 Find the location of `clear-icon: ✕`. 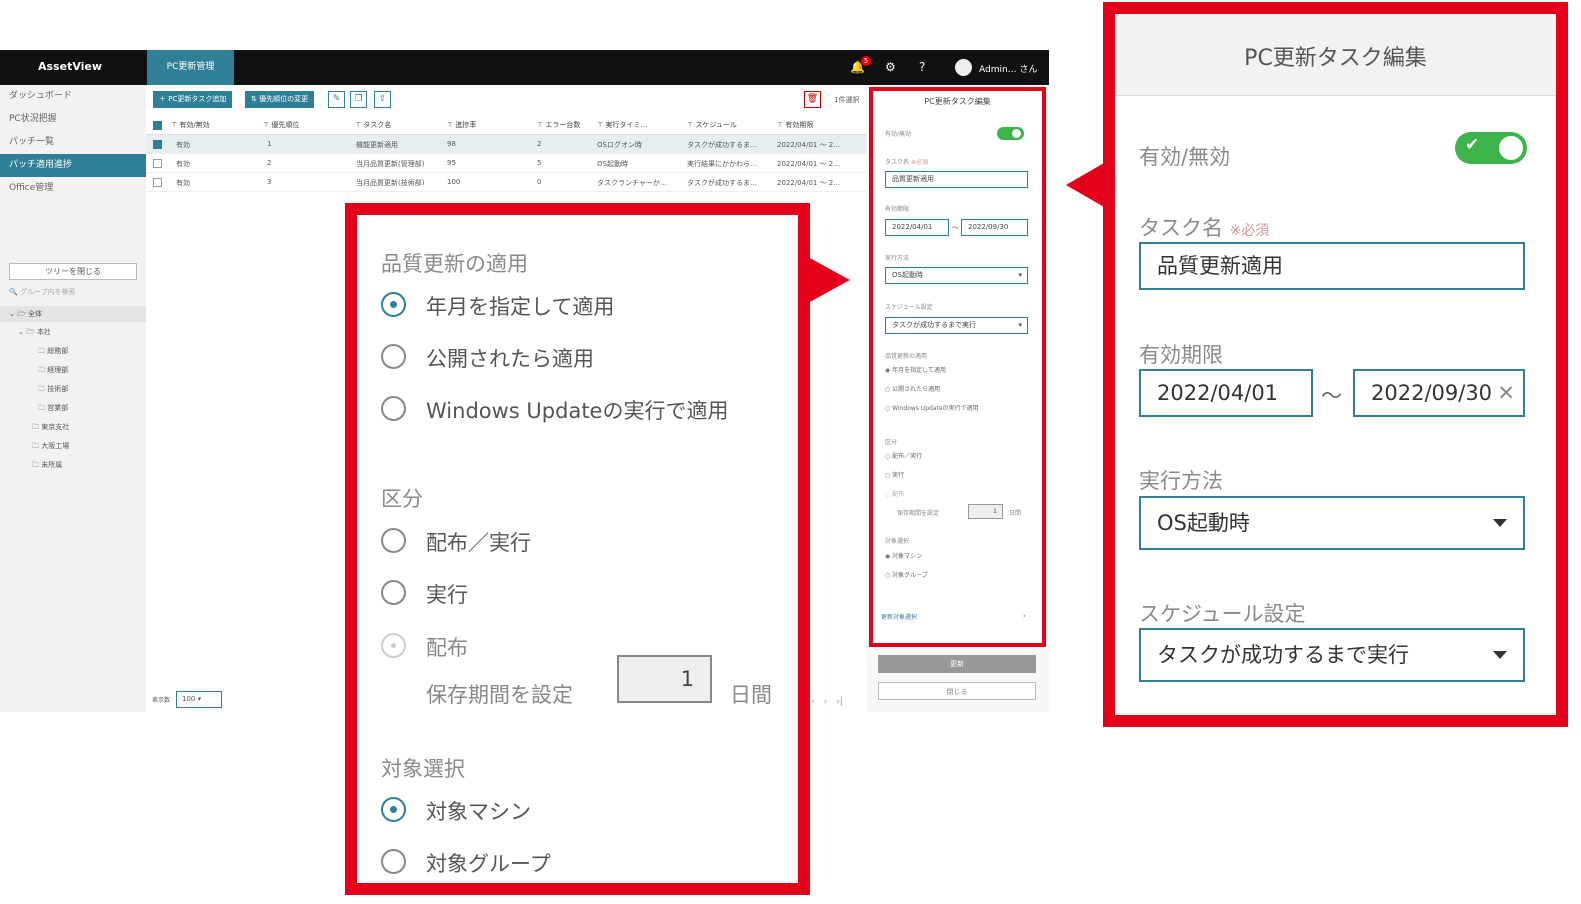

clear-icon: ✕ is located at coordinates (1506, 393).